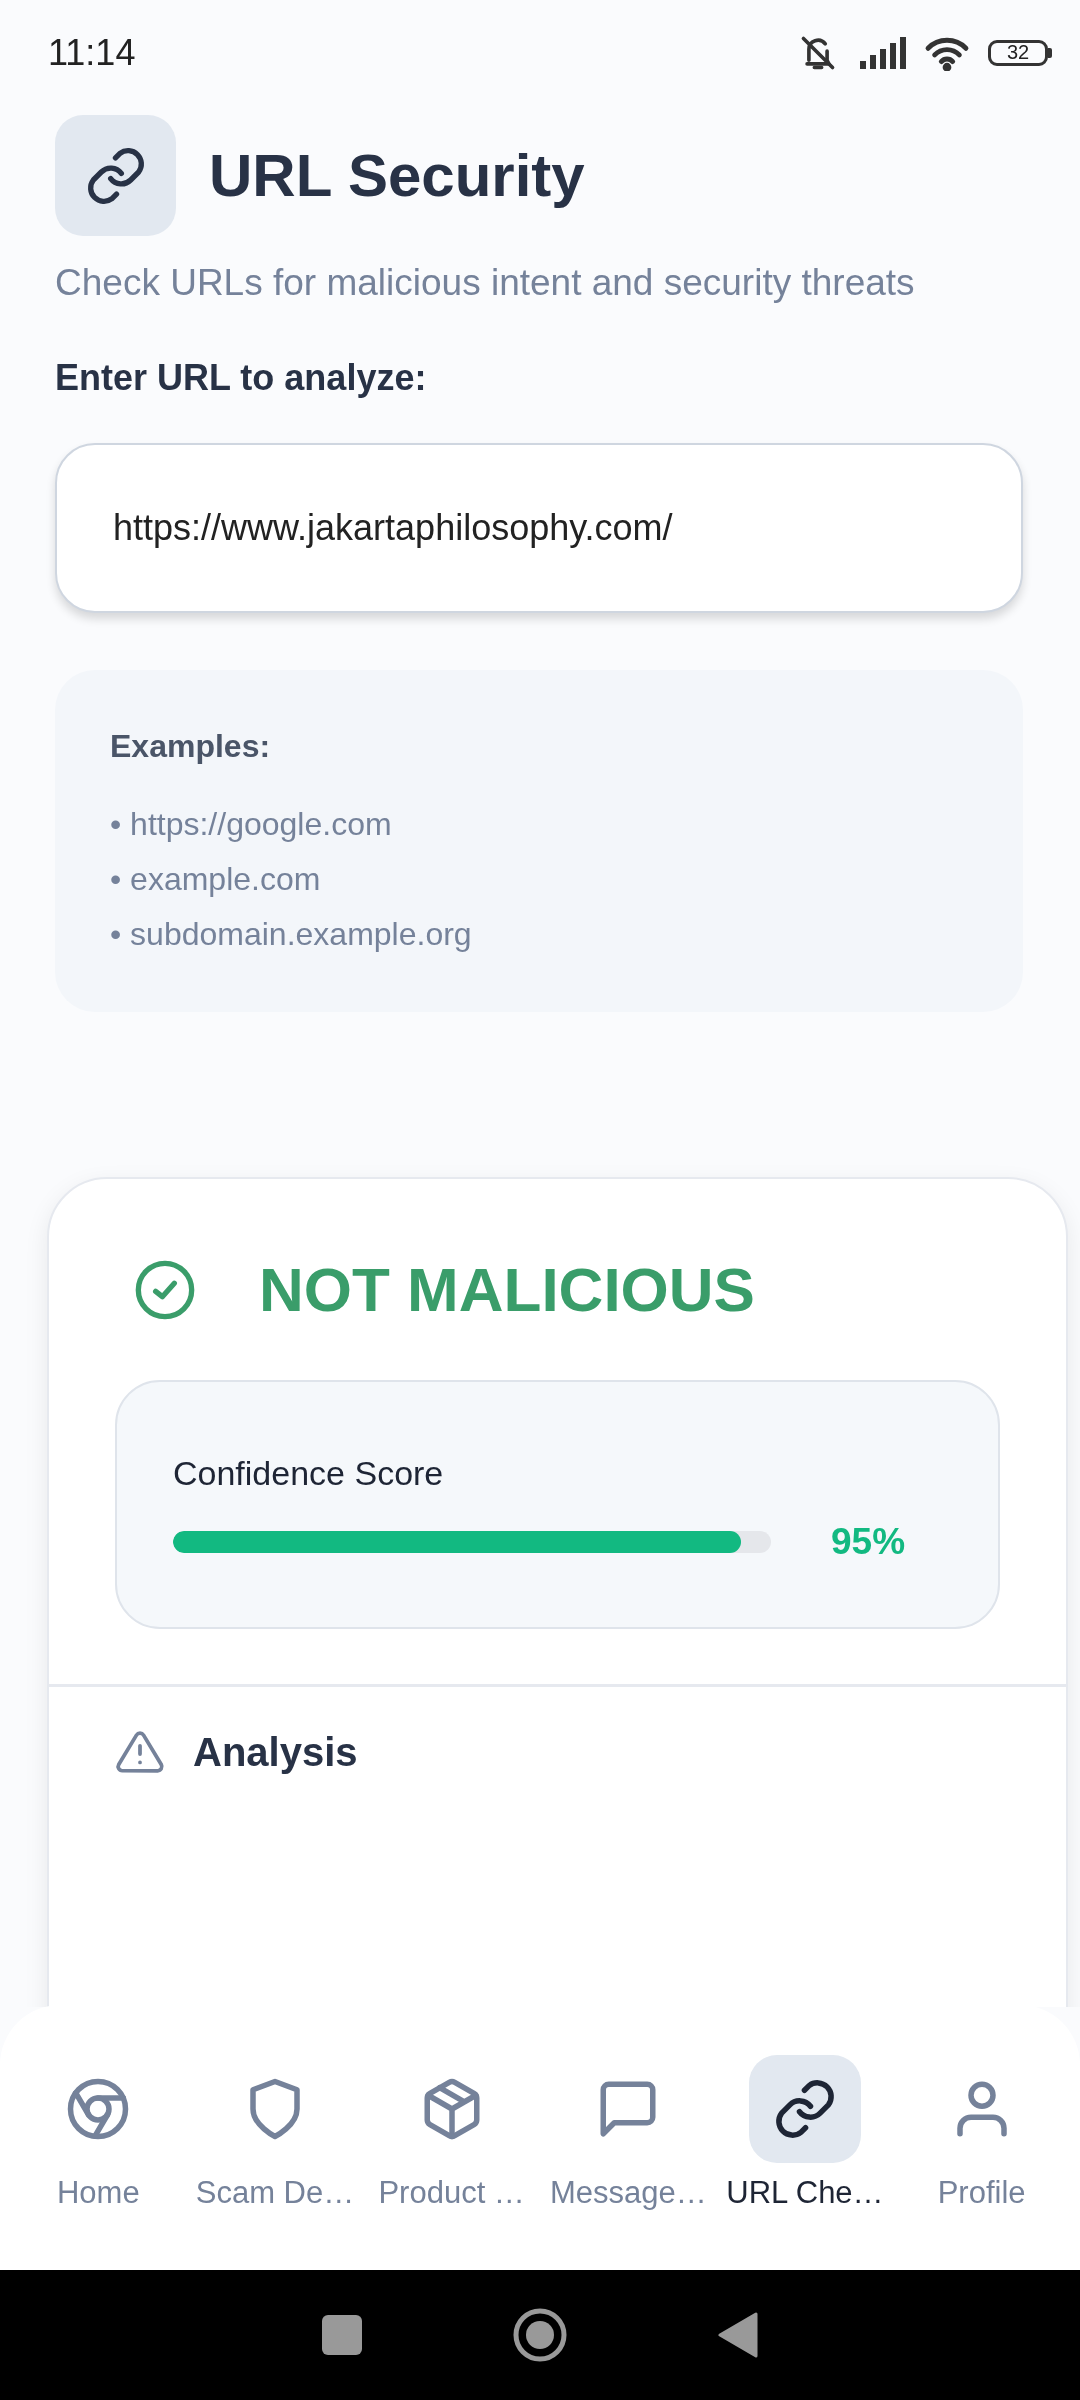  What do you see at coordinates (868, 1542) in the screenshot?
I see `confidence-value: 95%` at bounding box center [868, 1542].